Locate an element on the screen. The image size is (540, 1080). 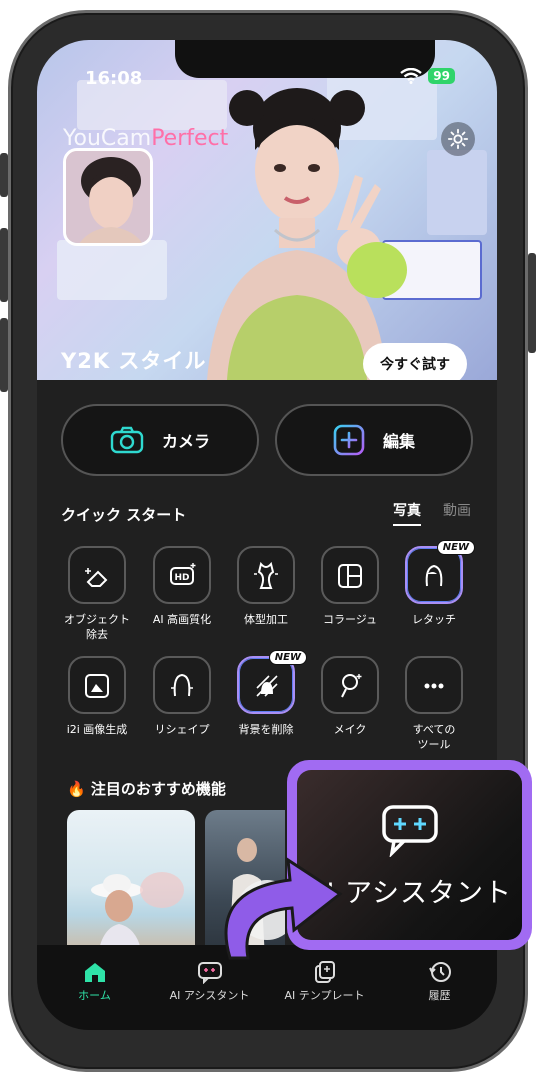
history-icon is located at coordinates (439, 972).